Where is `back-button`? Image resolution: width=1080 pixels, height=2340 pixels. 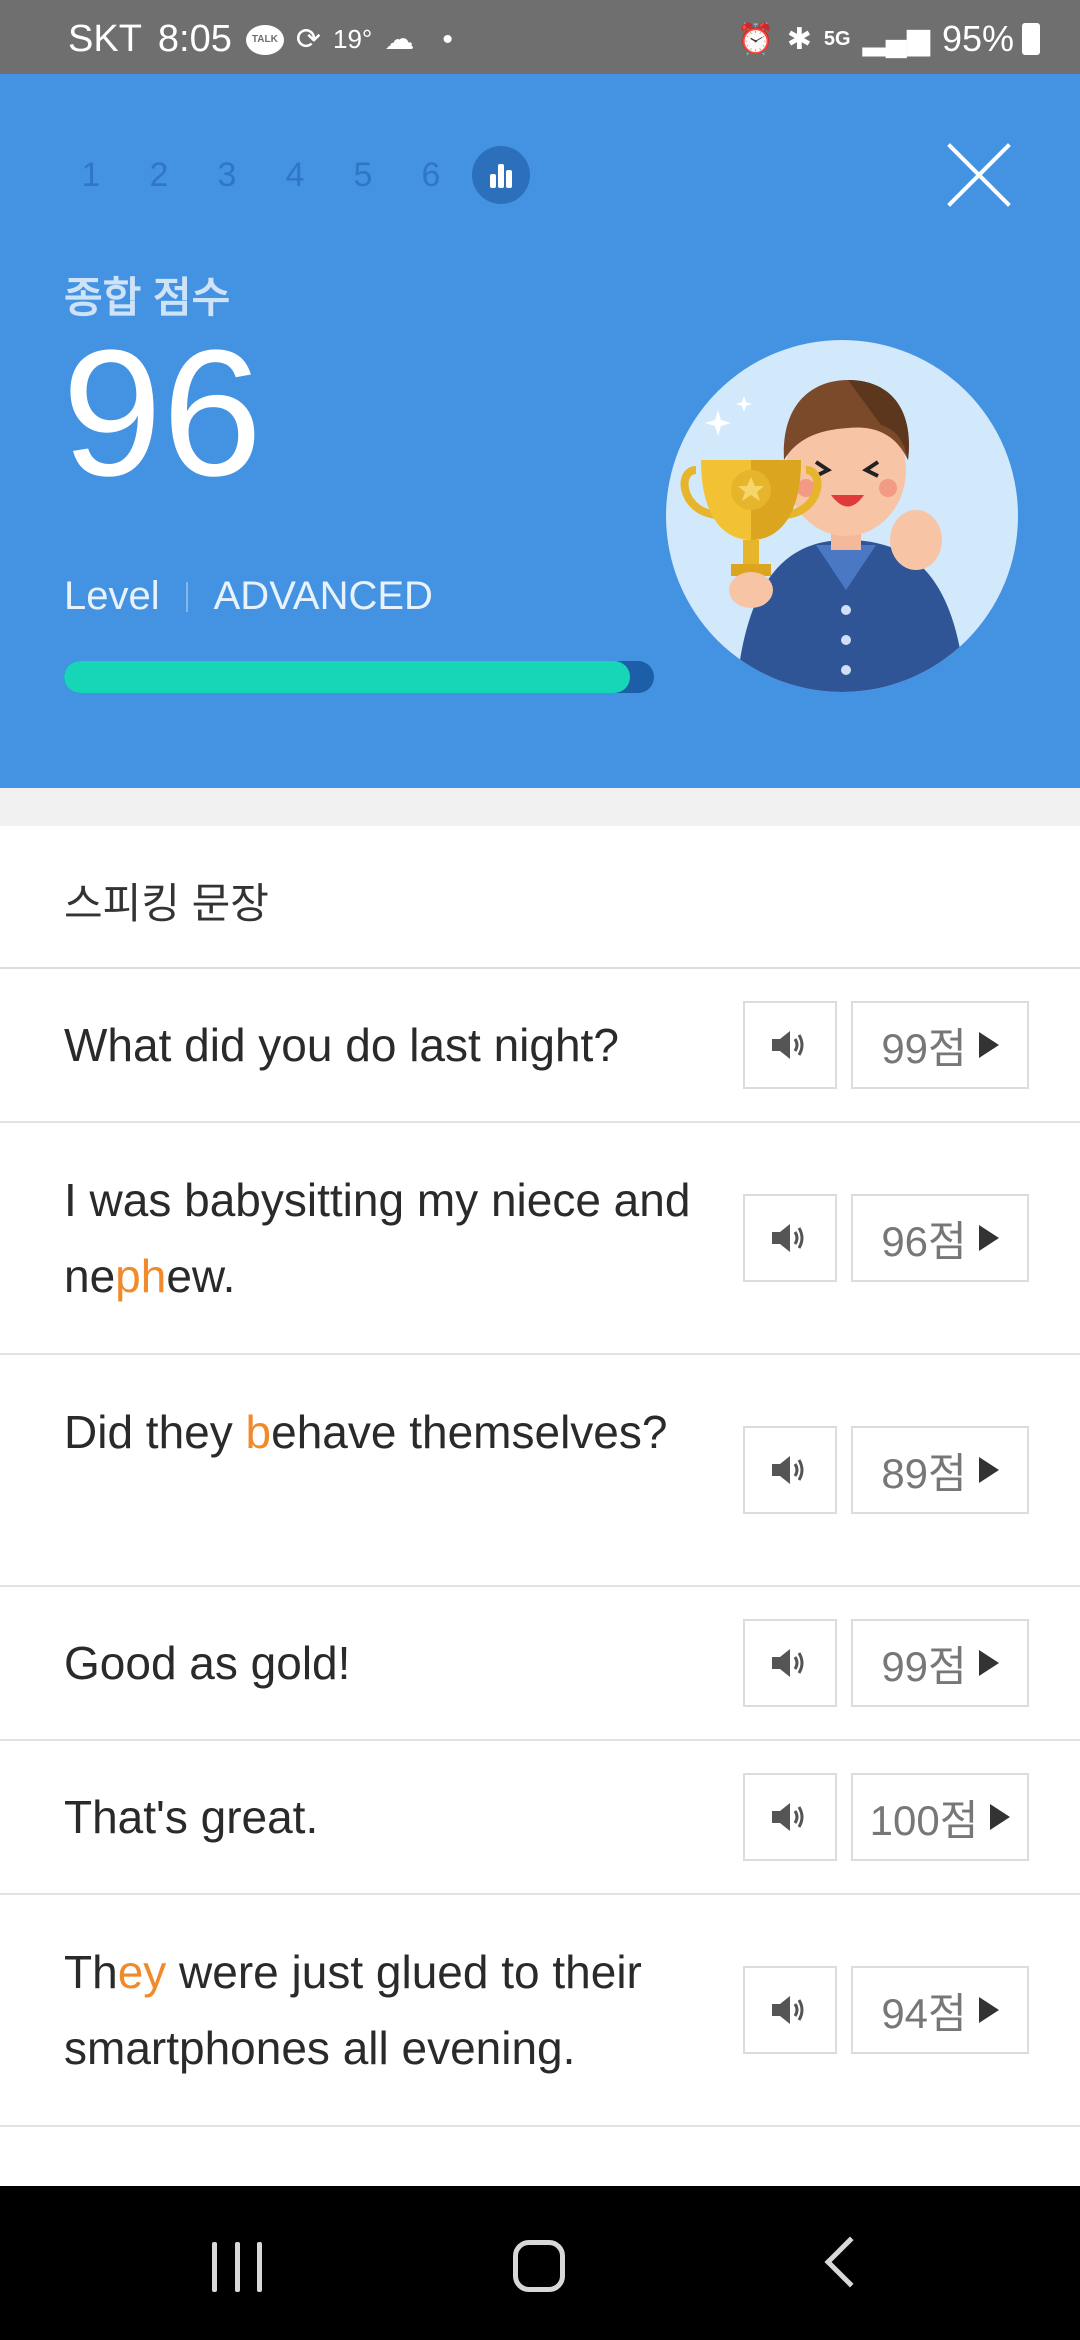
back-button is located at coordinates (850, 2262).